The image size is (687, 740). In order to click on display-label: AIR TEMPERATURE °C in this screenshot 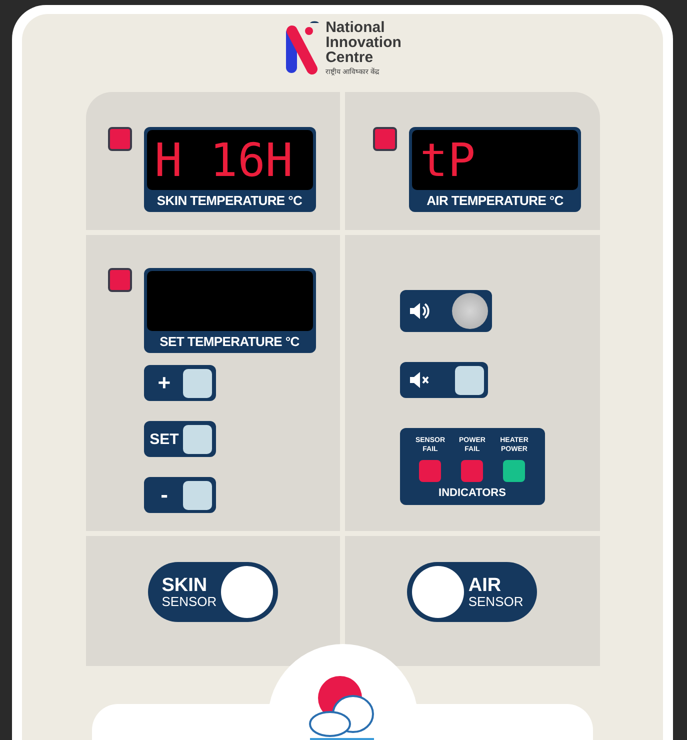, I will do `click(495, 201)`.